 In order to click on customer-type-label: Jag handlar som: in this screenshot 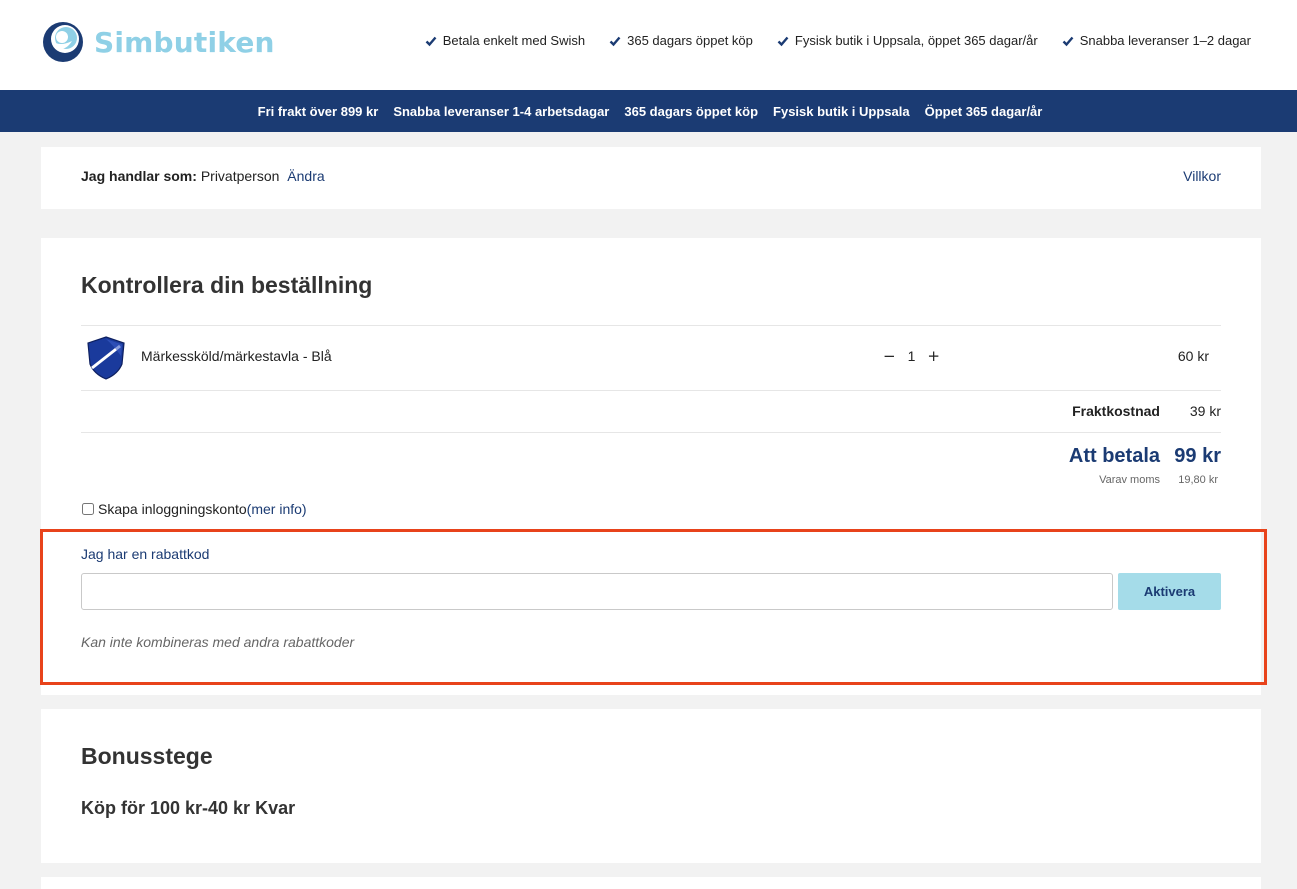, I will do `click(139, 176)`.